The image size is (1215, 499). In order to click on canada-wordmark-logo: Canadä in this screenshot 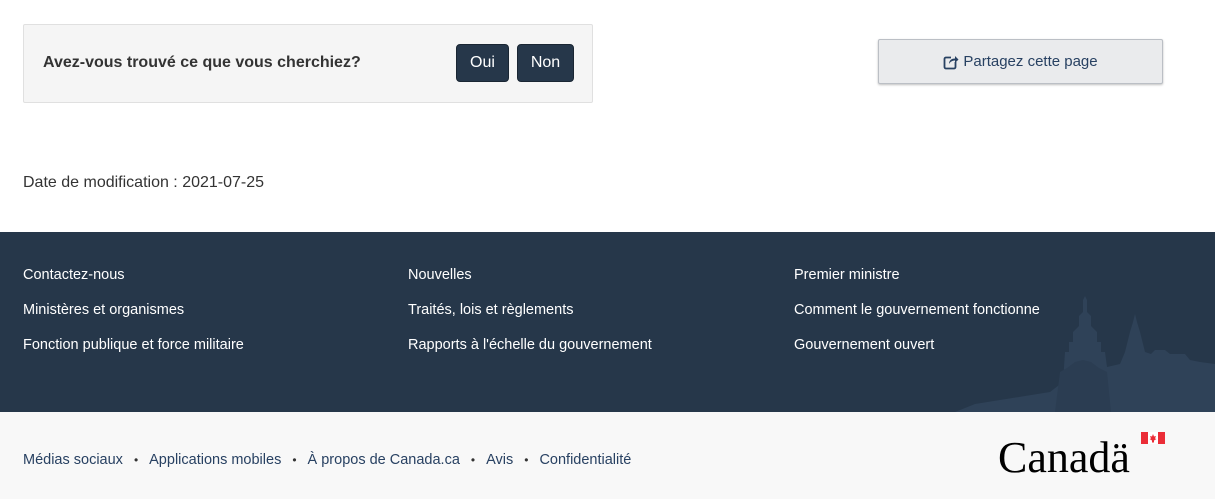, I will do `click(1081, 454)`.